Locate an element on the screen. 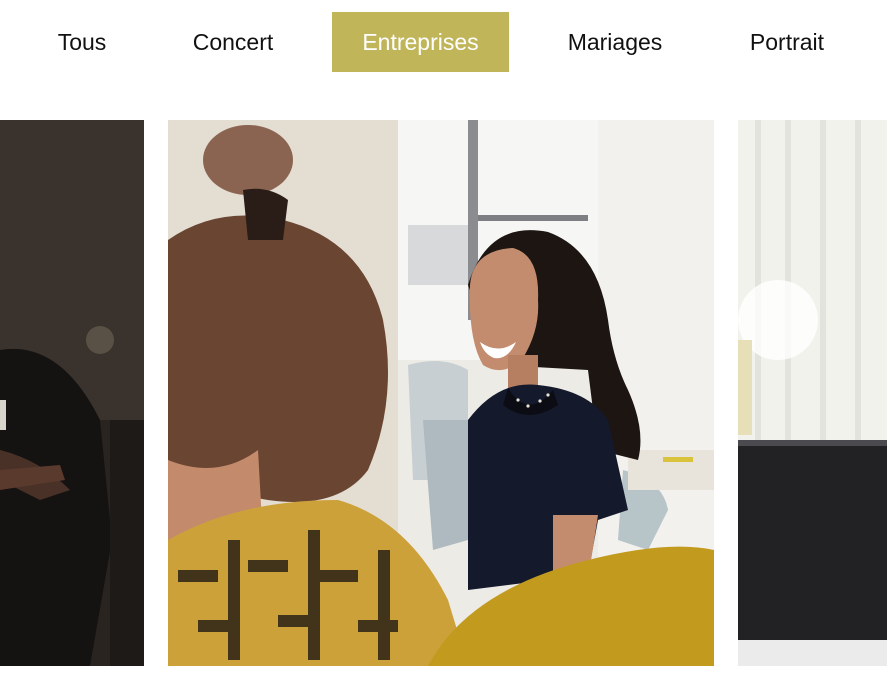 The height and width of the screenshot is (686, 887). gallery-photo-right is located at coordinates (812, 393).